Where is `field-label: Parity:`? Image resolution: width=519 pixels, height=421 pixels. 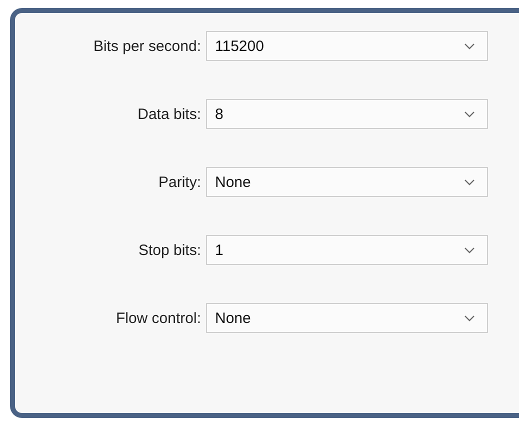
field-label: Parity: is located at coordinates (179, 182).